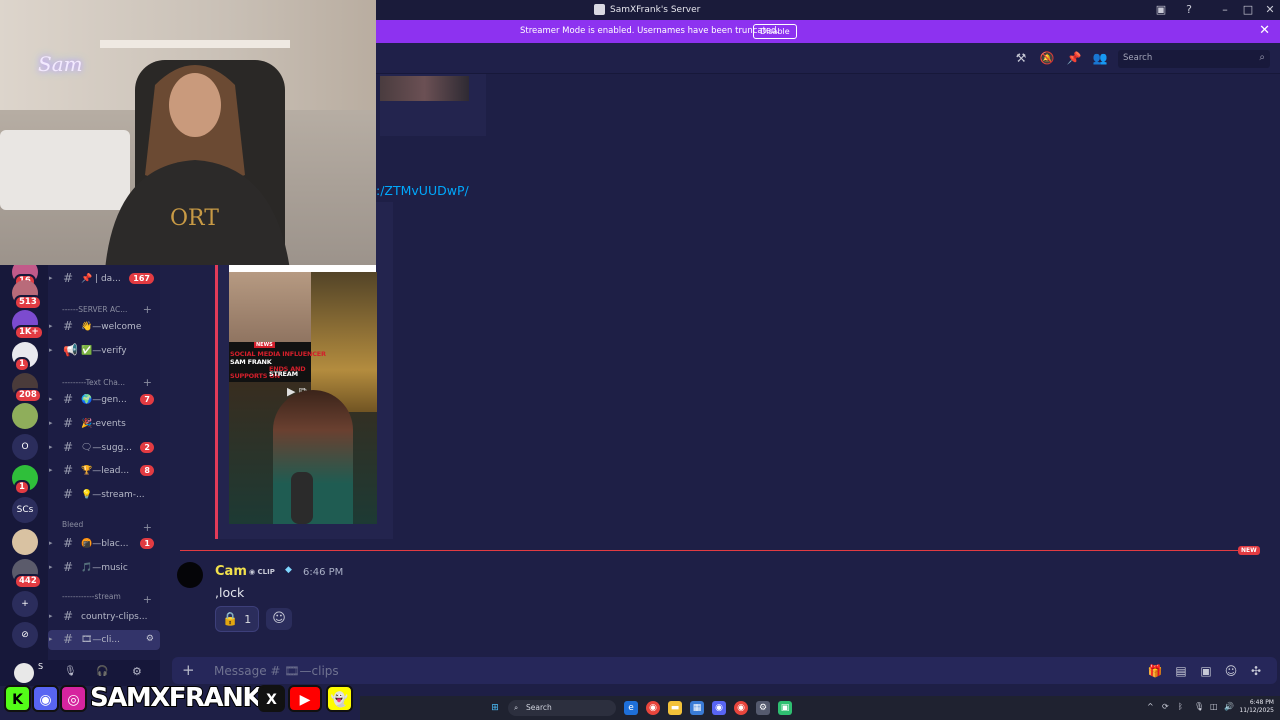 This screenshot has width=1280, height=720. What do you see at coordinates (251, 362) in the screenshot?
I see `headline-line2: SAM FRANK` at bounding box center [251, 362].